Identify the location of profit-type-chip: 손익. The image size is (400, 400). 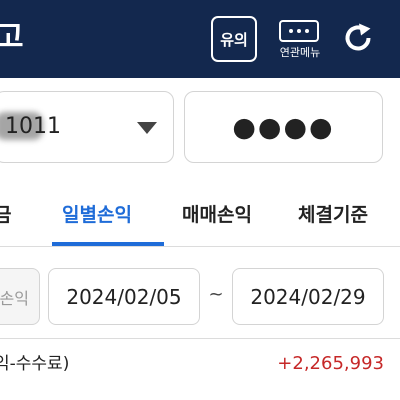
(20, 296).